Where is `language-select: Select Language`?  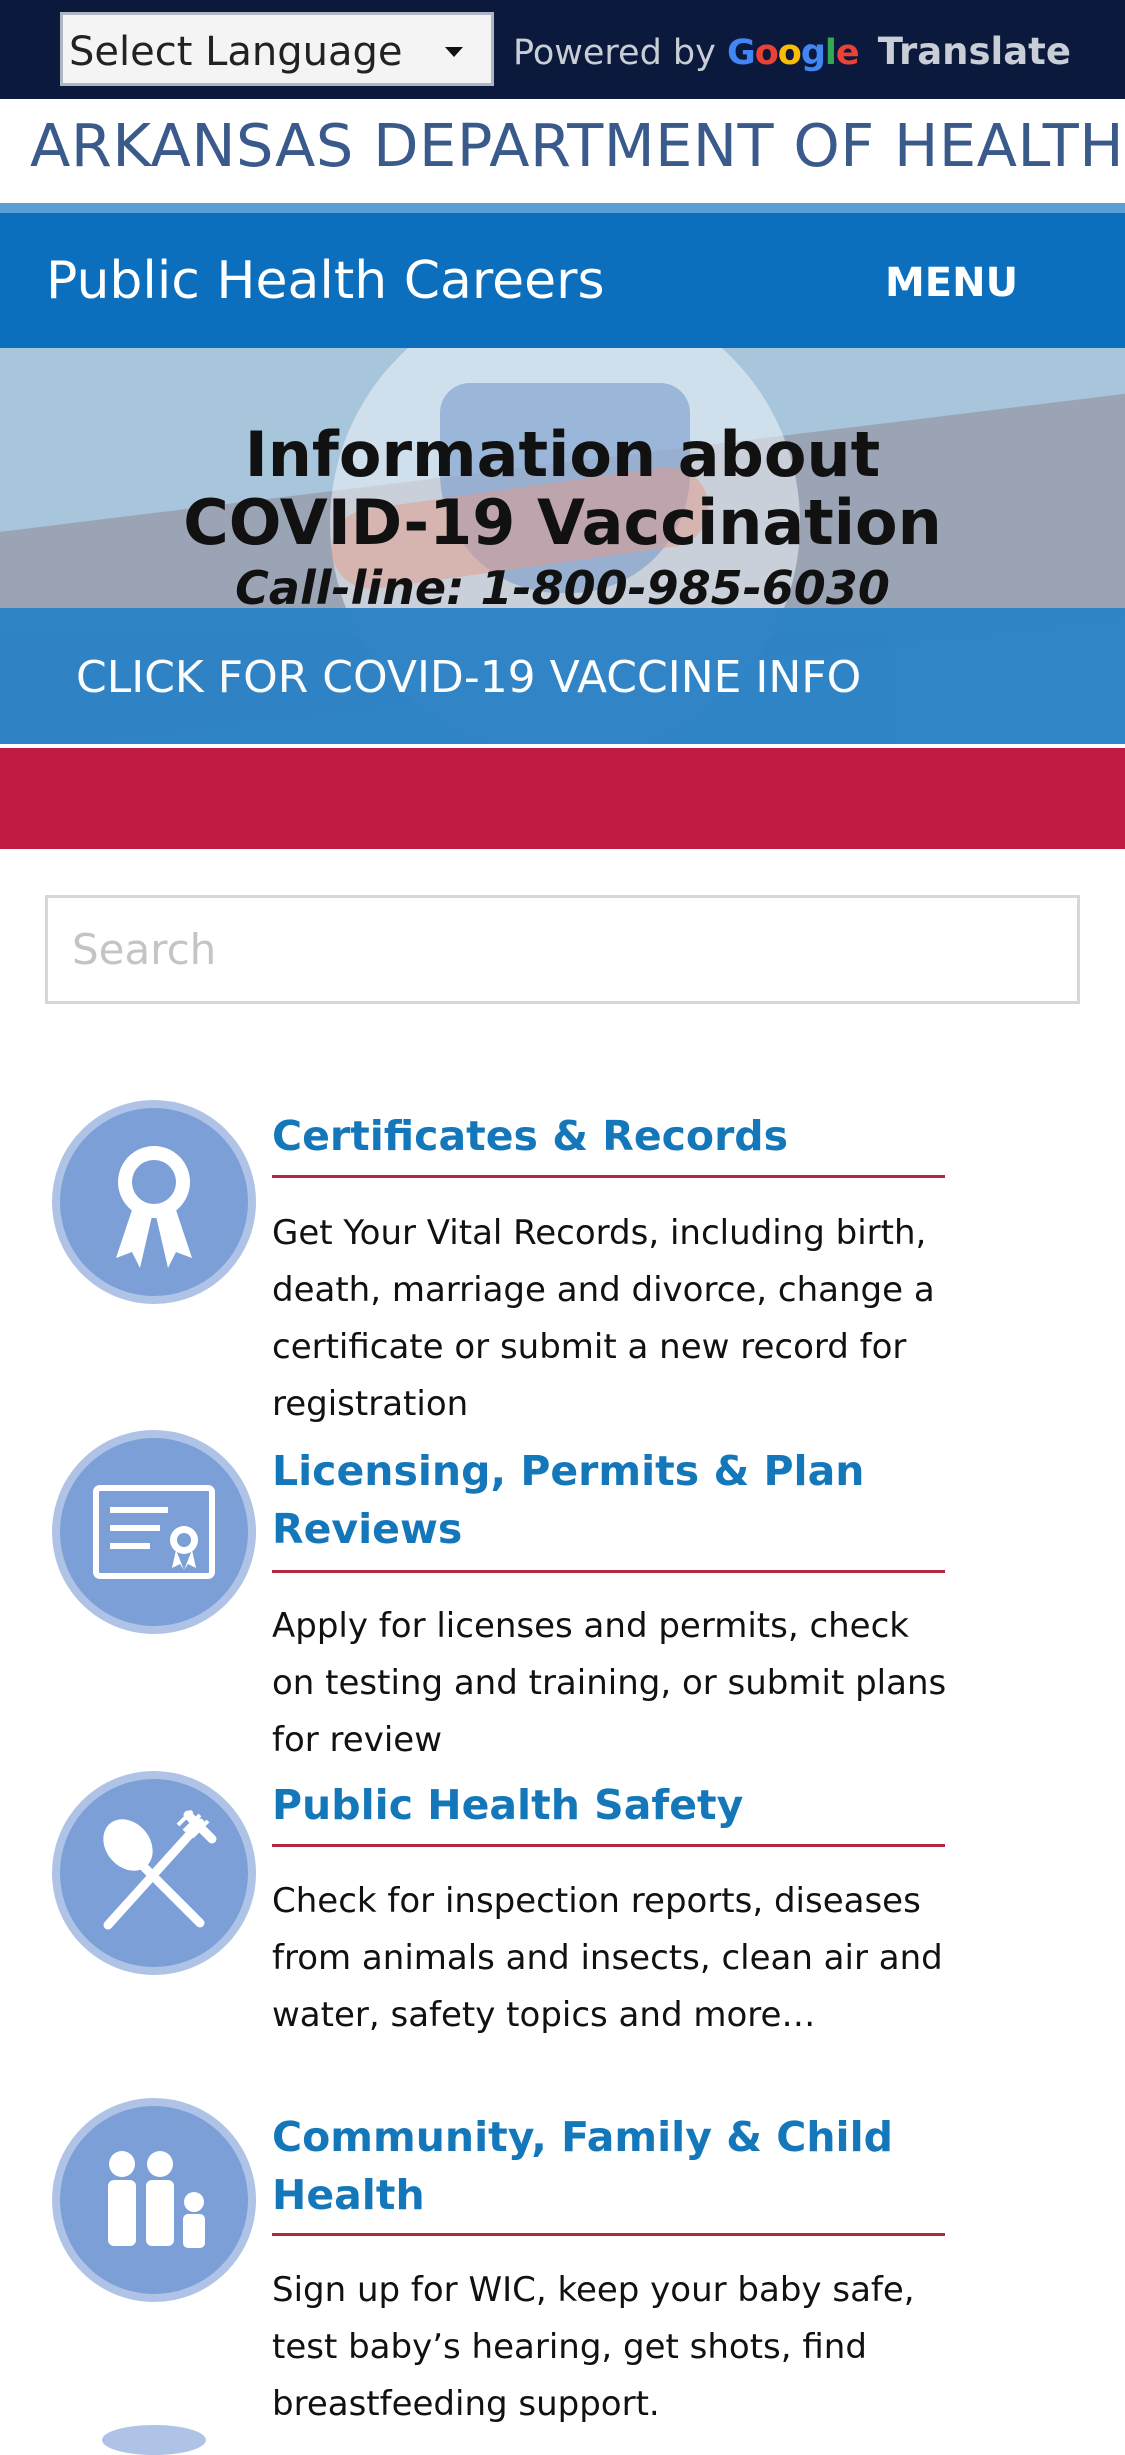 language-select: Select Language is located at coordinates (277, 49).